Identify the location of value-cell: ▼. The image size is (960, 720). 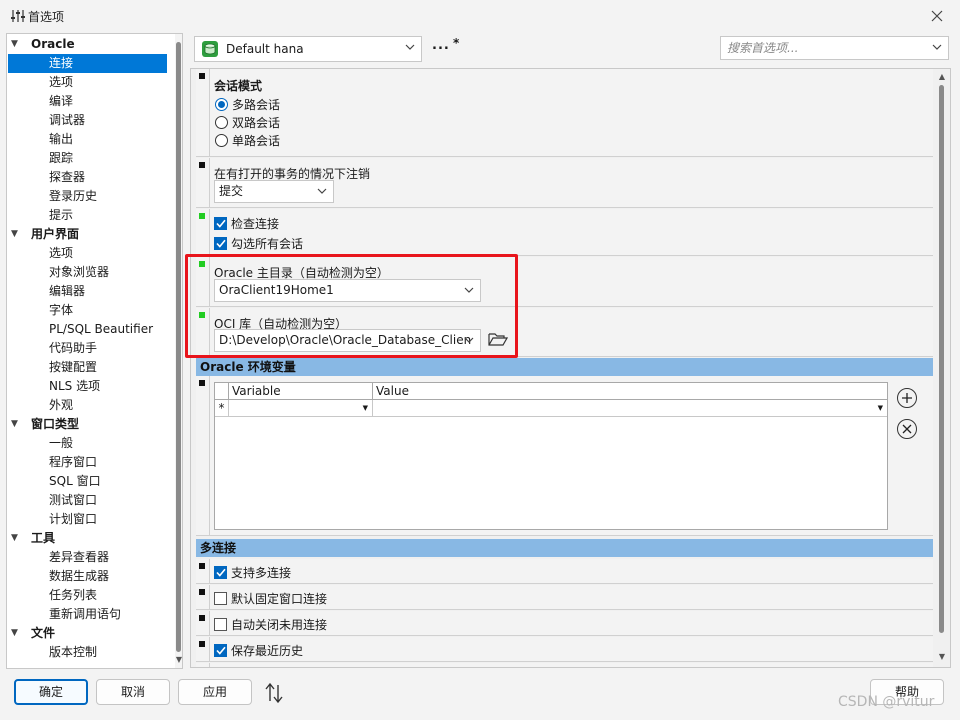
(630, 408).